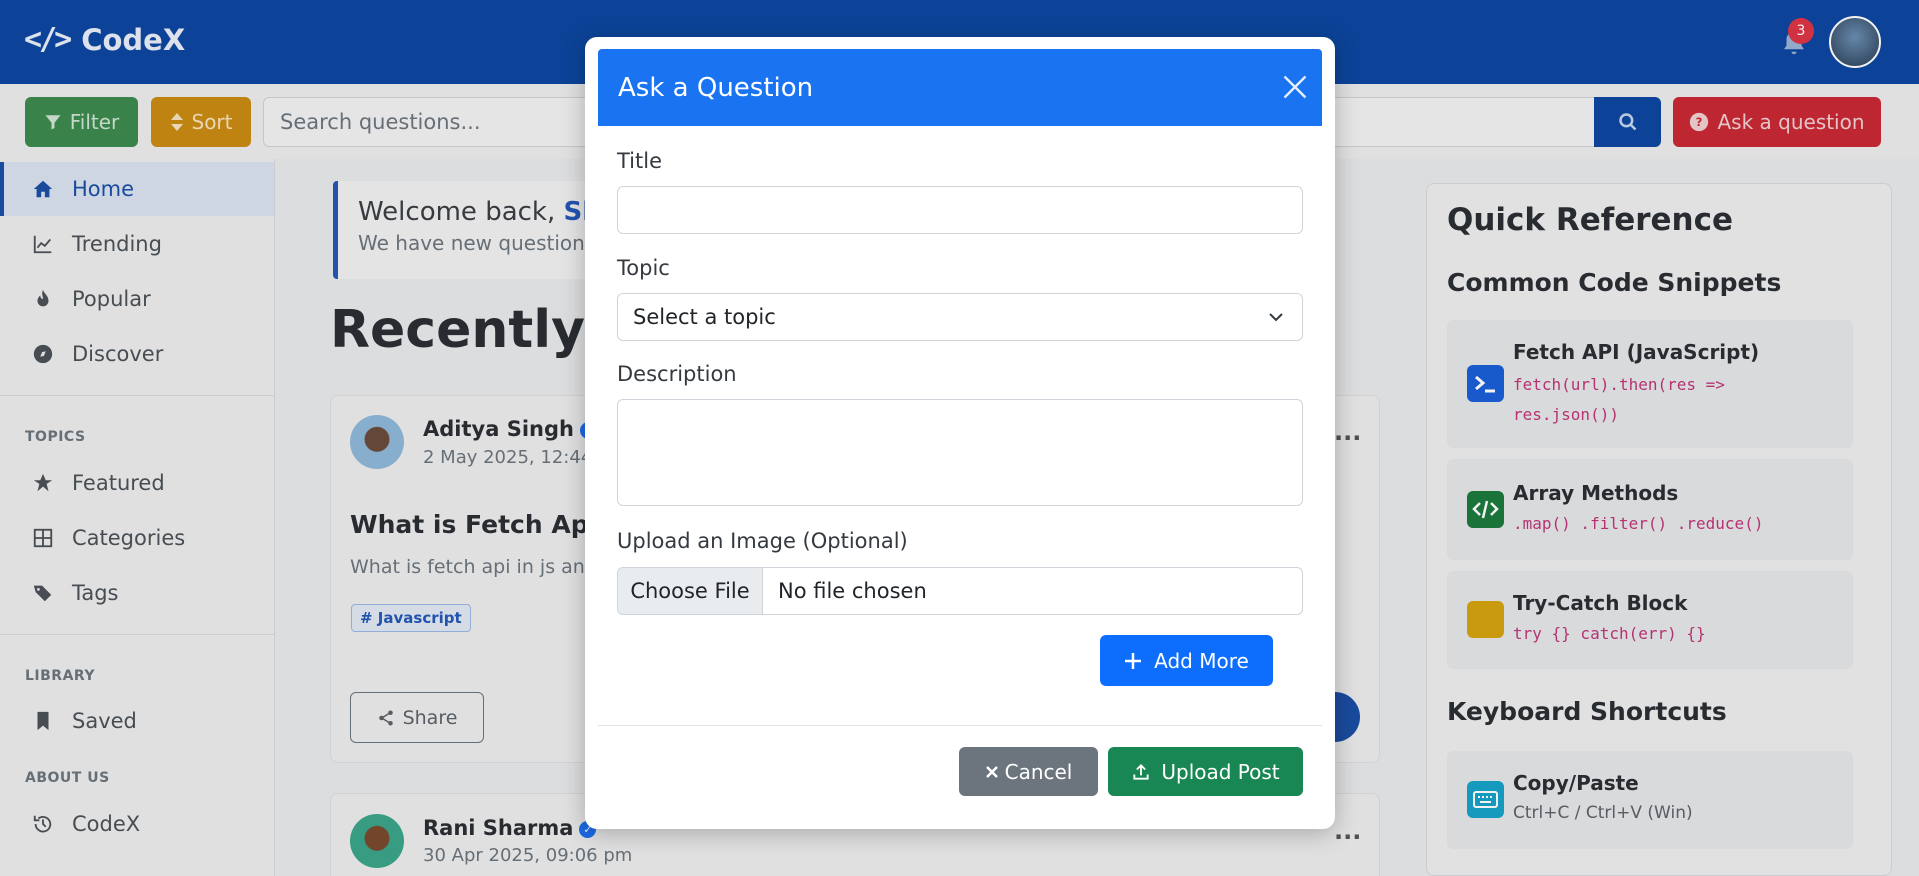 This screenshot has width=1919, height=876. What do you see at coordinates (1201, 660) in the screenshot?
I see `add-more-label: Add More` at bounding box center [1201, 660].